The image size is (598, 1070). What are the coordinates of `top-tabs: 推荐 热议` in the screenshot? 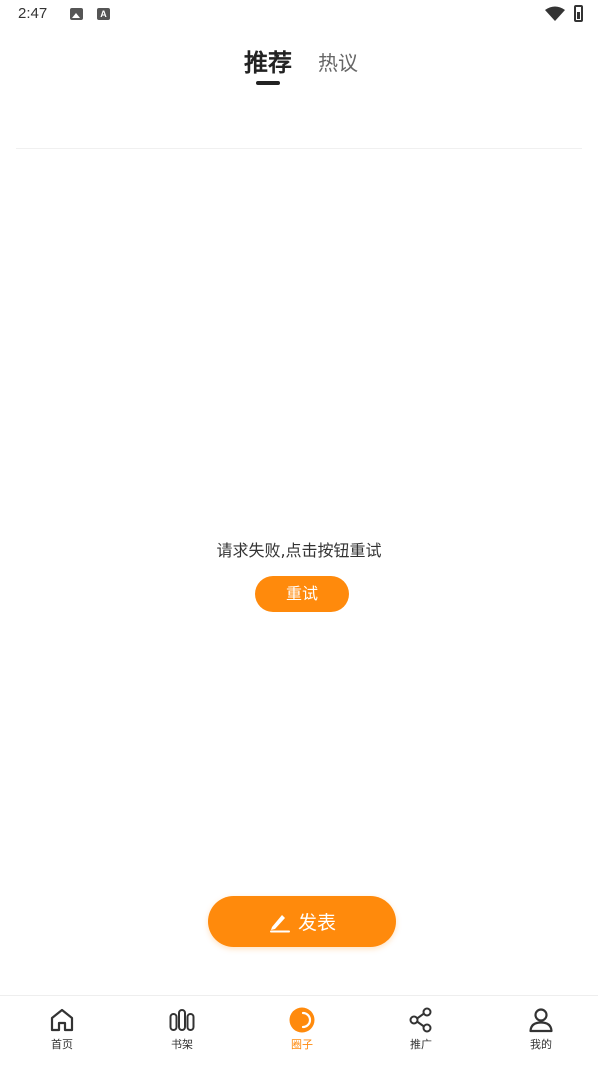 It's located at (299, 70).